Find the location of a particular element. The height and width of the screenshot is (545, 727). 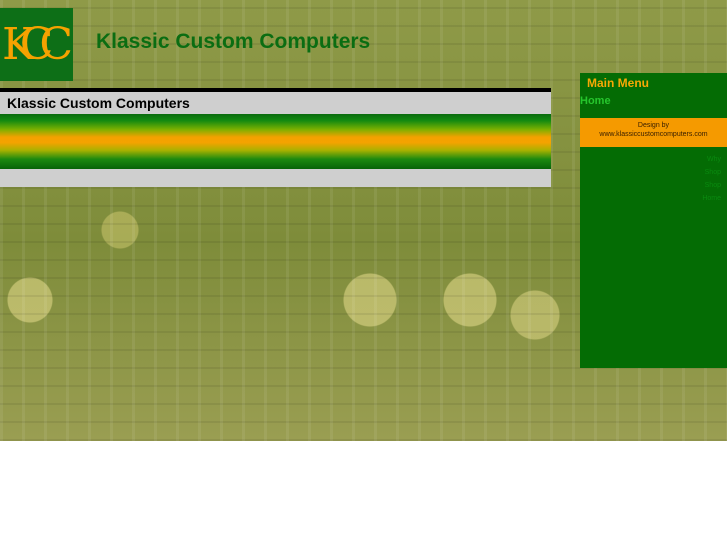

content-heading: Klassic Custom Computers is located at coordinates (98, 103).